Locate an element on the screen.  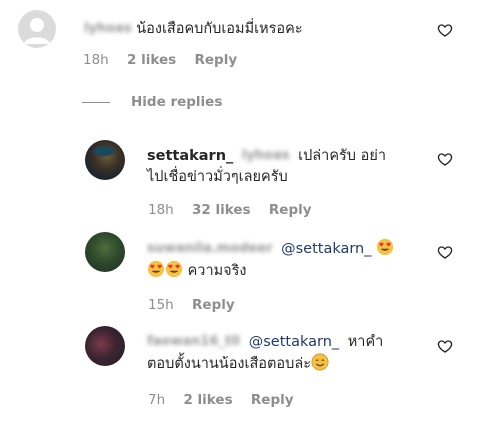
reply-meta: 7h 2 likes Reply is located at coordinates (228, 400).